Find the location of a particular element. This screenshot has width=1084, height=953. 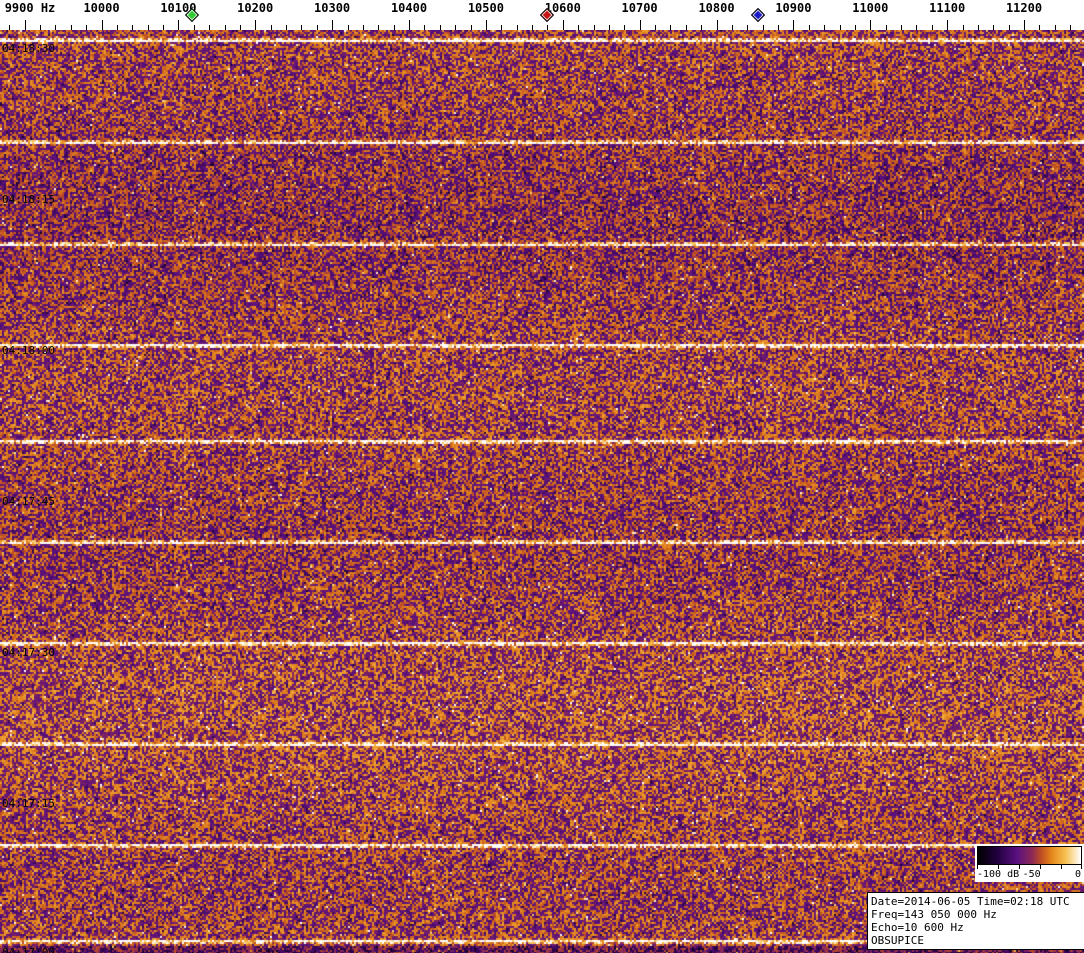

info-date-time: Date=2014-06-05 Time=02:18 UTC is located at coordinates (970, 901).